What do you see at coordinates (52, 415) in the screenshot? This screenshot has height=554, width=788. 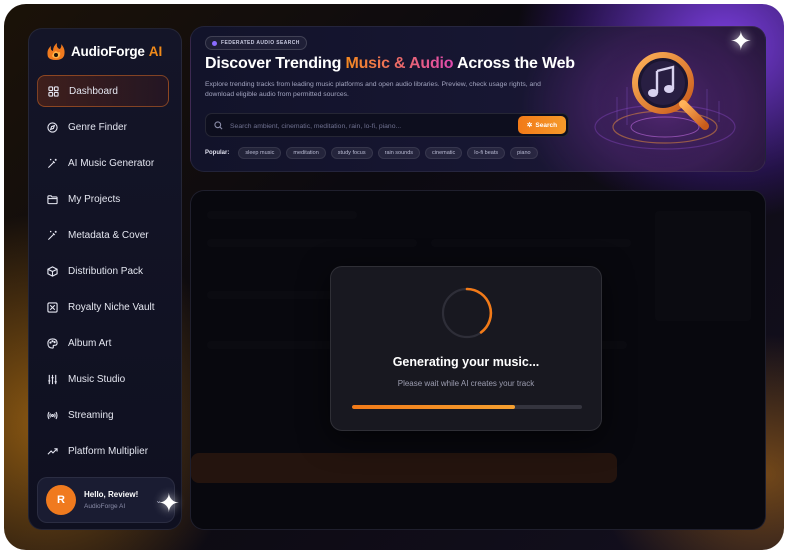 I see `broadcast-icon` at bounding box center [52, 415].